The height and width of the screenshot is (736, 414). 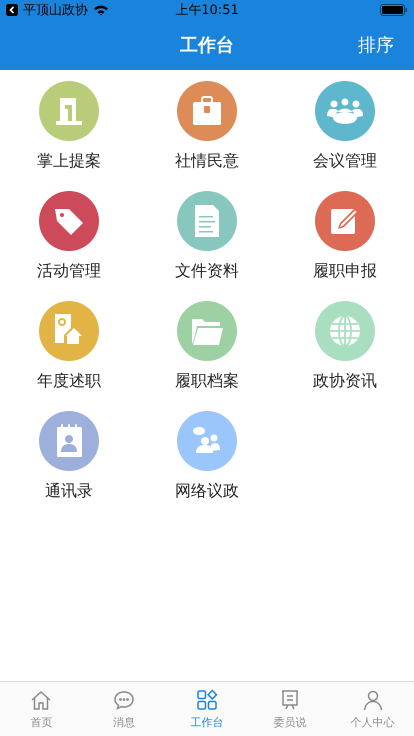 I want to click on back-app-label: 平顶山政协, so click(x=55, y=10).